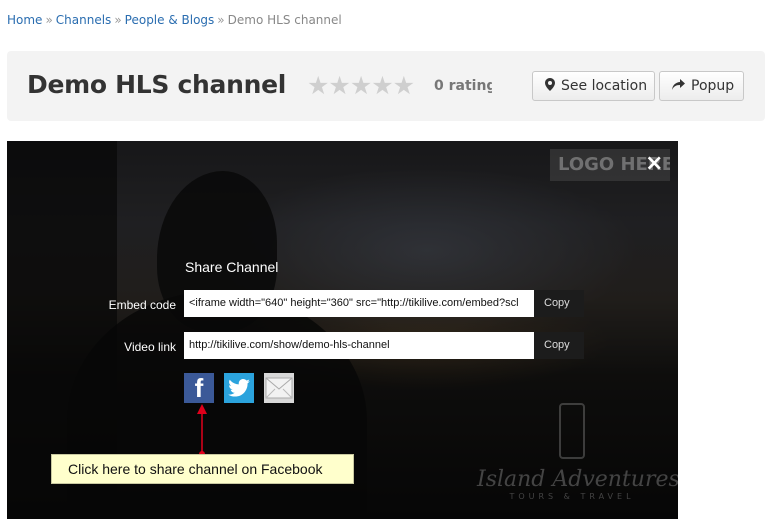 The height and width of the screenshot is (529, 767). What do you see at coordinates (202, 469) in the screenshot?
I see `facebook-share-tooltip: Click here to share channel on Facebook` at bounding box center [202, 469].